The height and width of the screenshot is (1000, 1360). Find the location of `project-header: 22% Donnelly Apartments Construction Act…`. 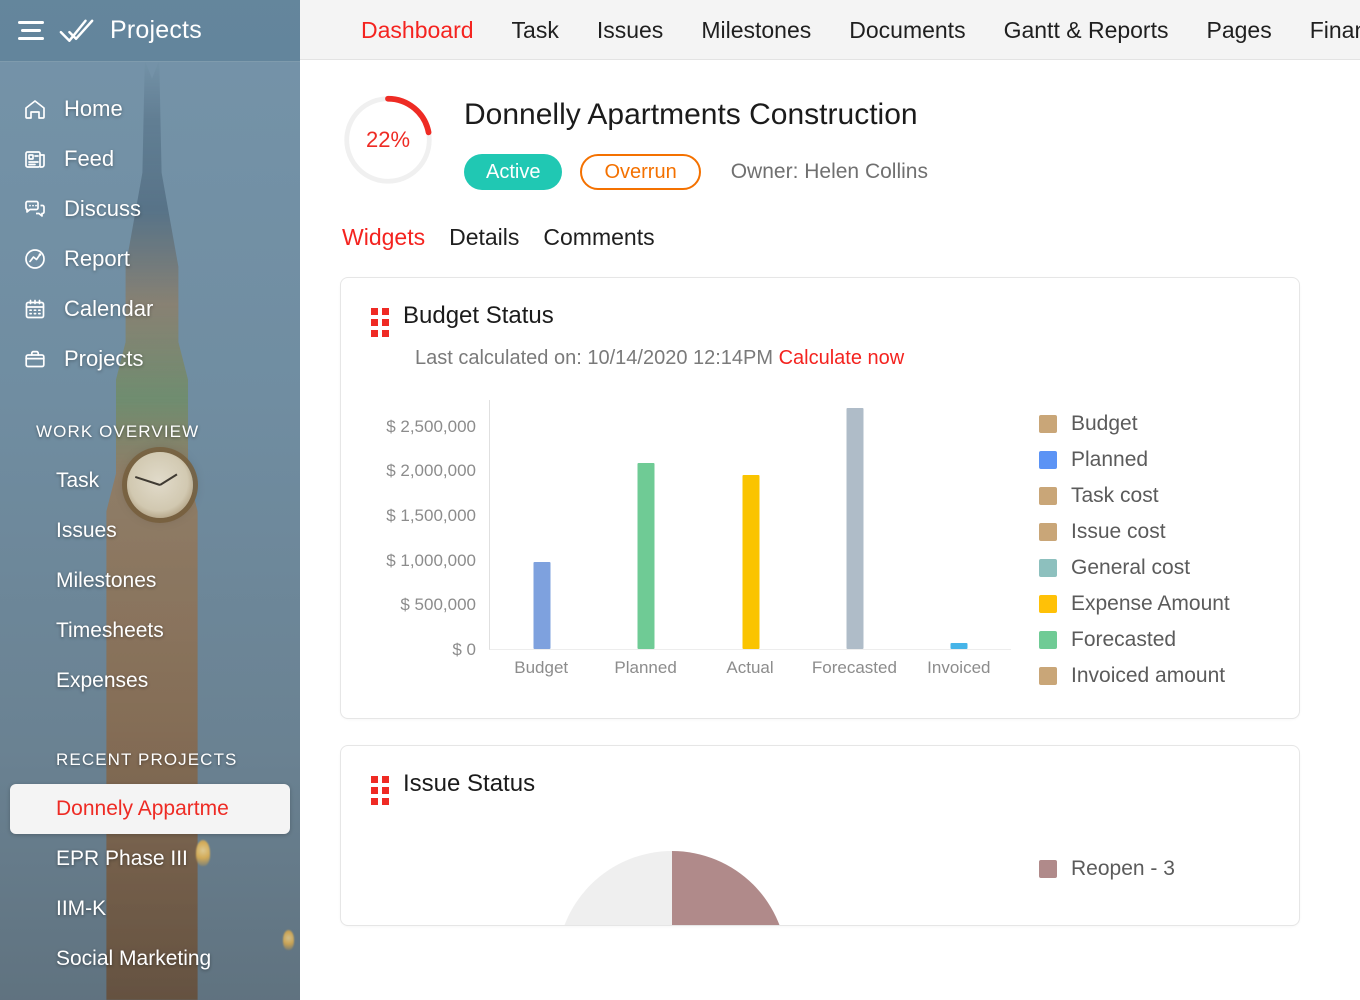

project-header: 22% Donnelly Apartments Construction Act… is located at coordinates (820, 139).